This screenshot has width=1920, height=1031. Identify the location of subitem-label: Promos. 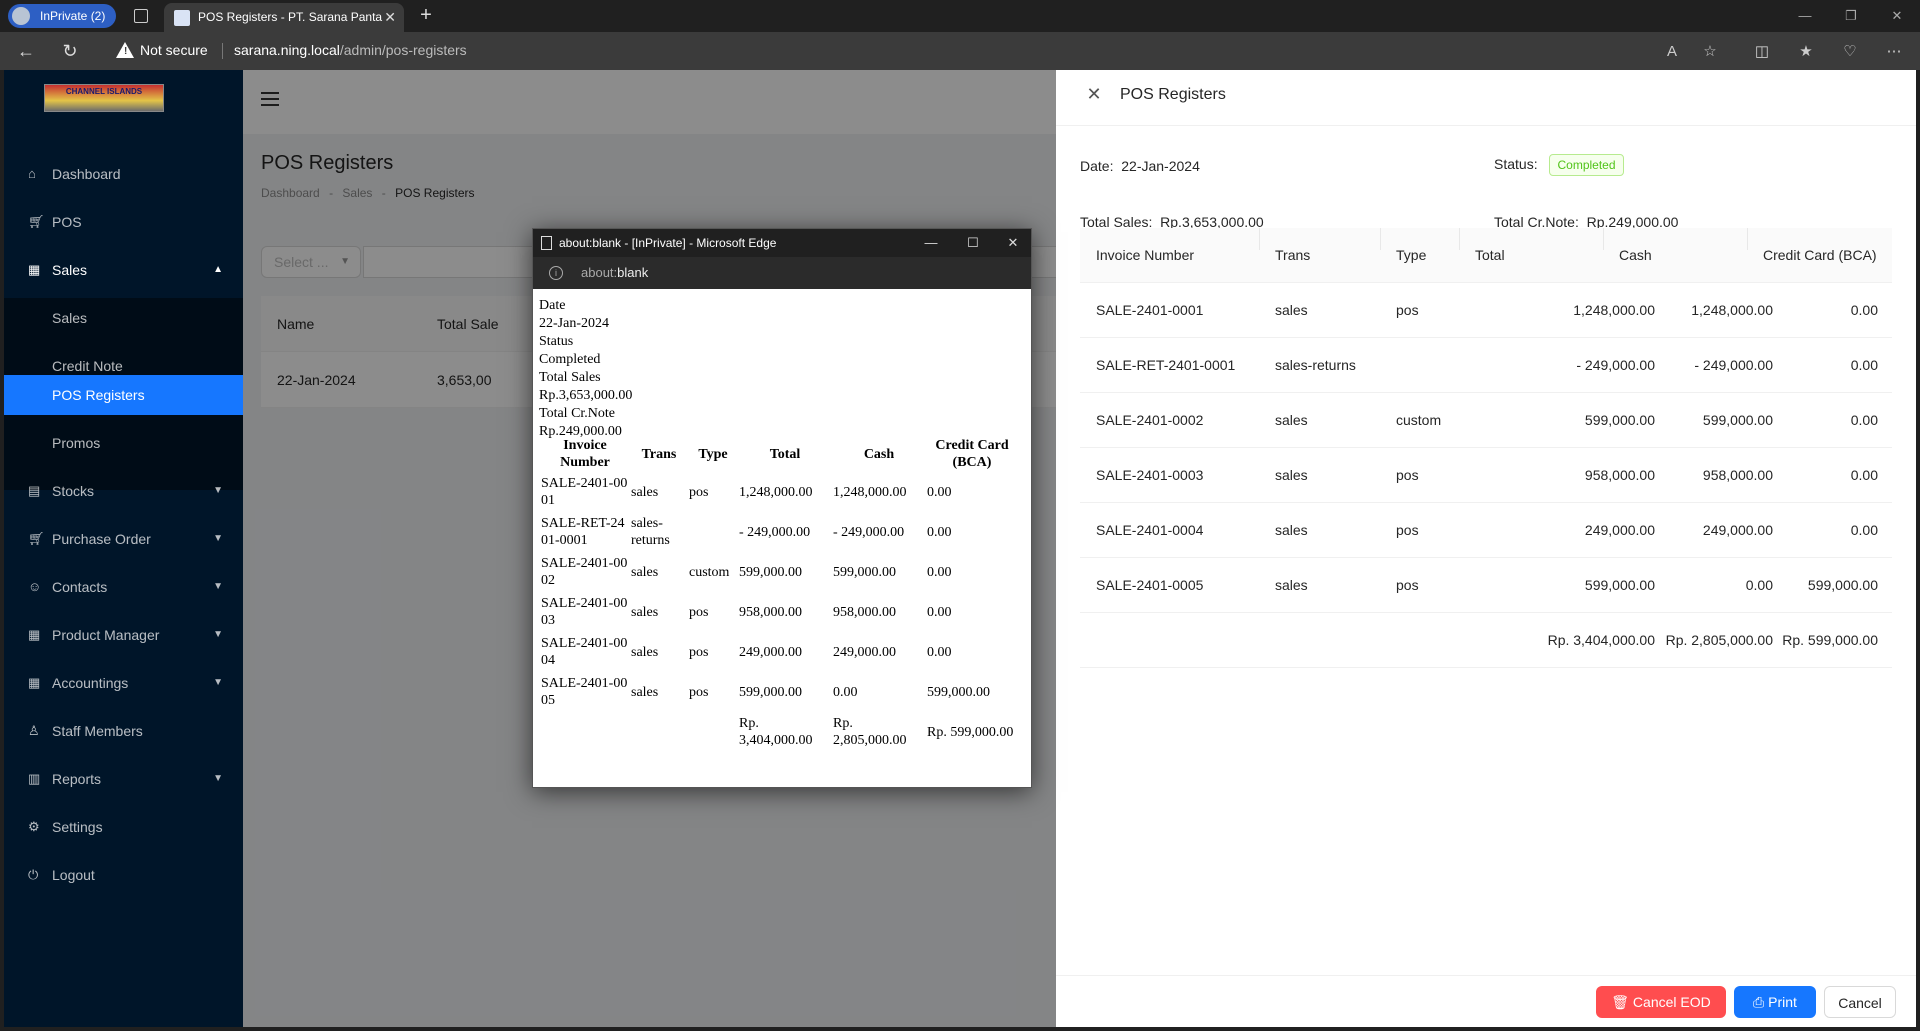
(76, 443).